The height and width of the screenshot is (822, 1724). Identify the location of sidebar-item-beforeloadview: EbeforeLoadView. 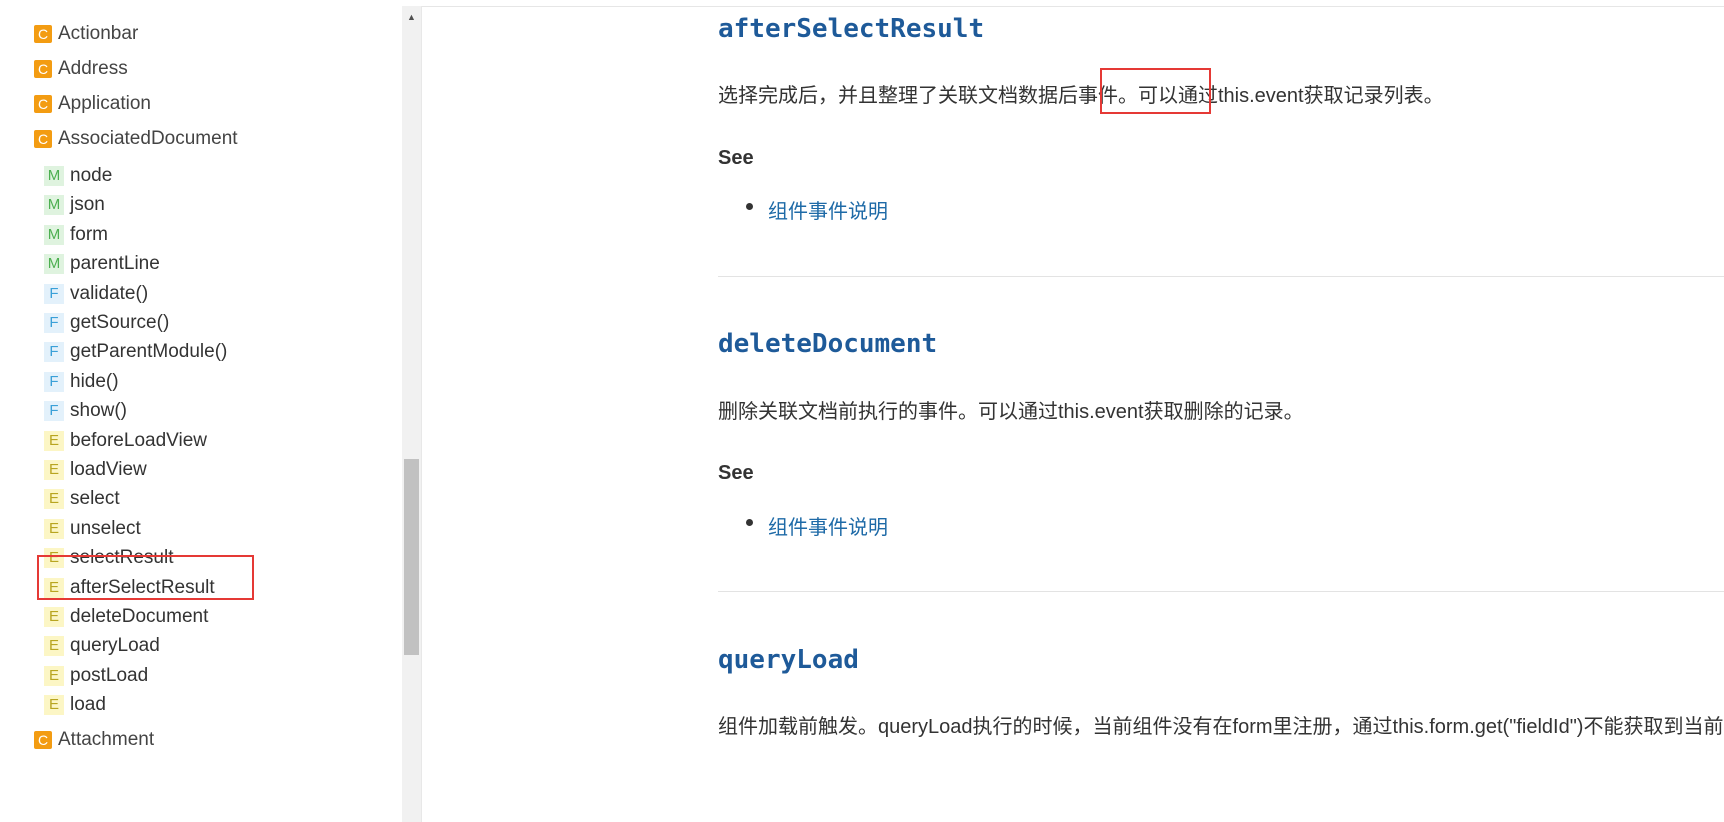
(125, 441).